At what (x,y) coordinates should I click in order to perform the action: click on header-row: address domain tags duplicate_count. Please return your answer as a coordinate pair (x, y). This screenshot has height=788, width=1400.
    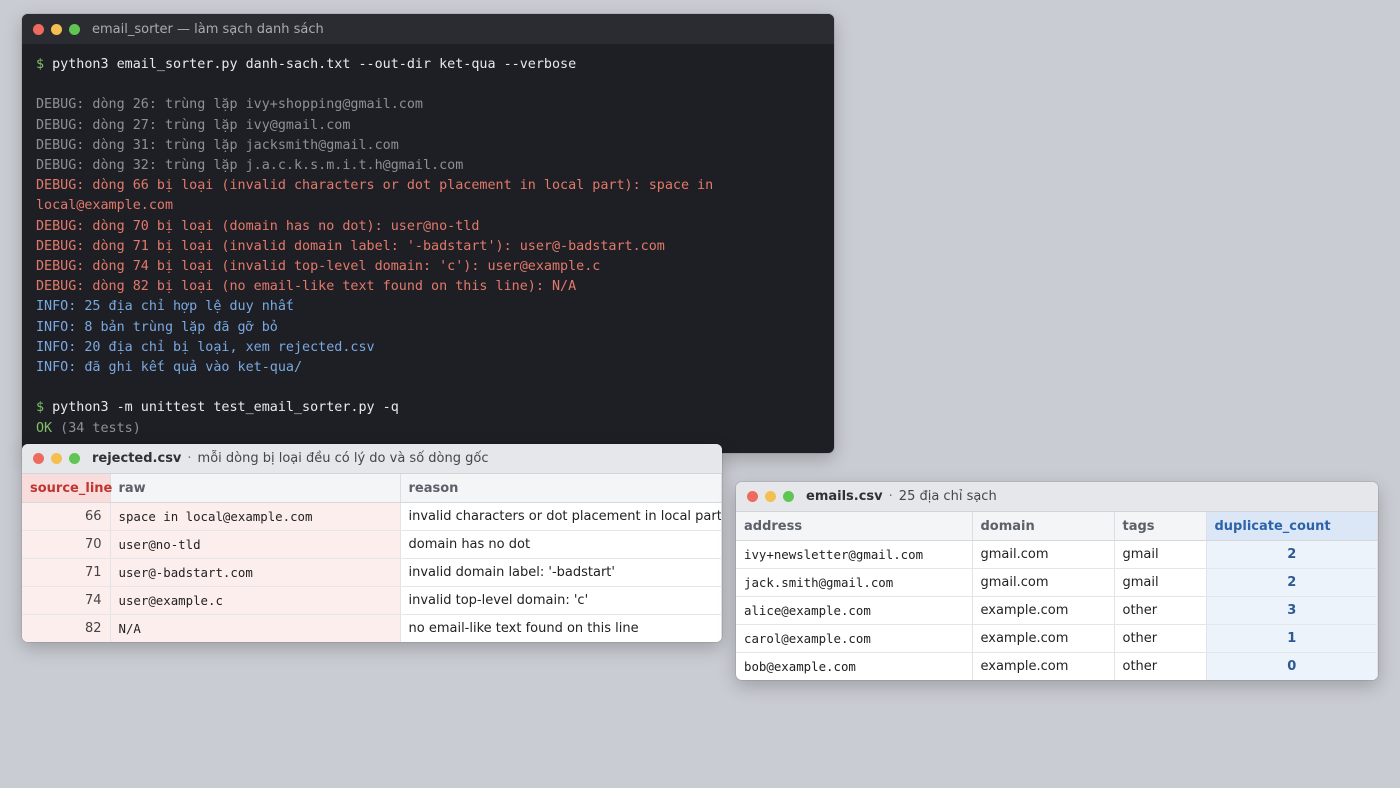
    Looking at the image, I should click on (1057, 526).